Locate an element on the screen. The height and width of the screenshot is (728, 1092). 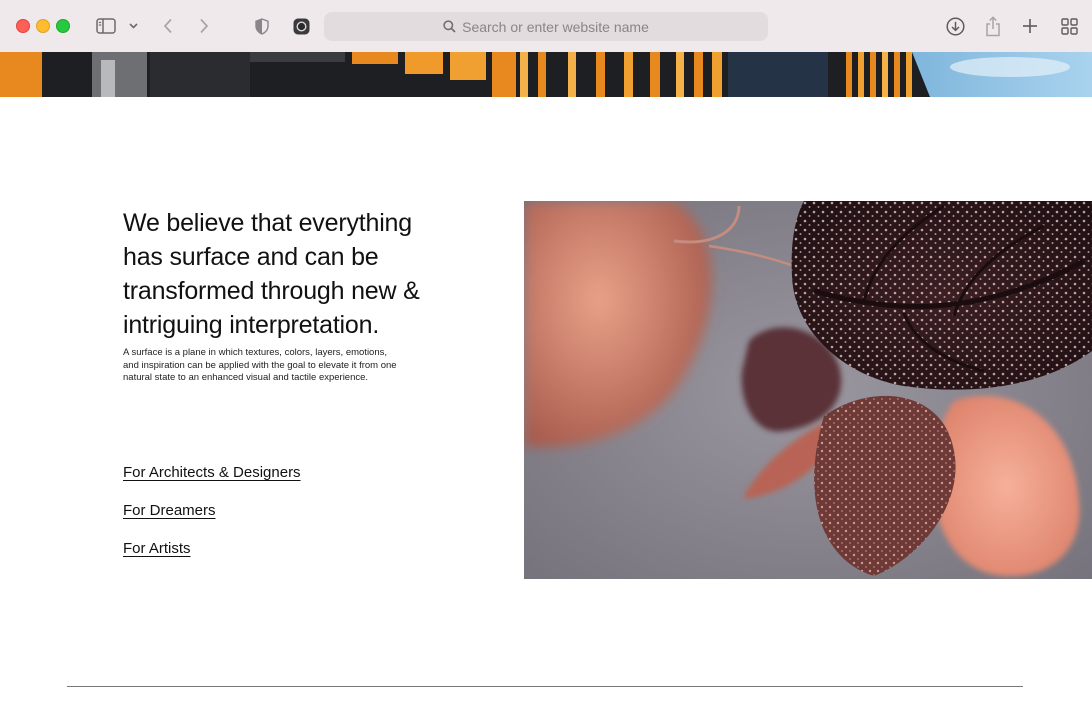
back-button is located at coordinates (168, 26).